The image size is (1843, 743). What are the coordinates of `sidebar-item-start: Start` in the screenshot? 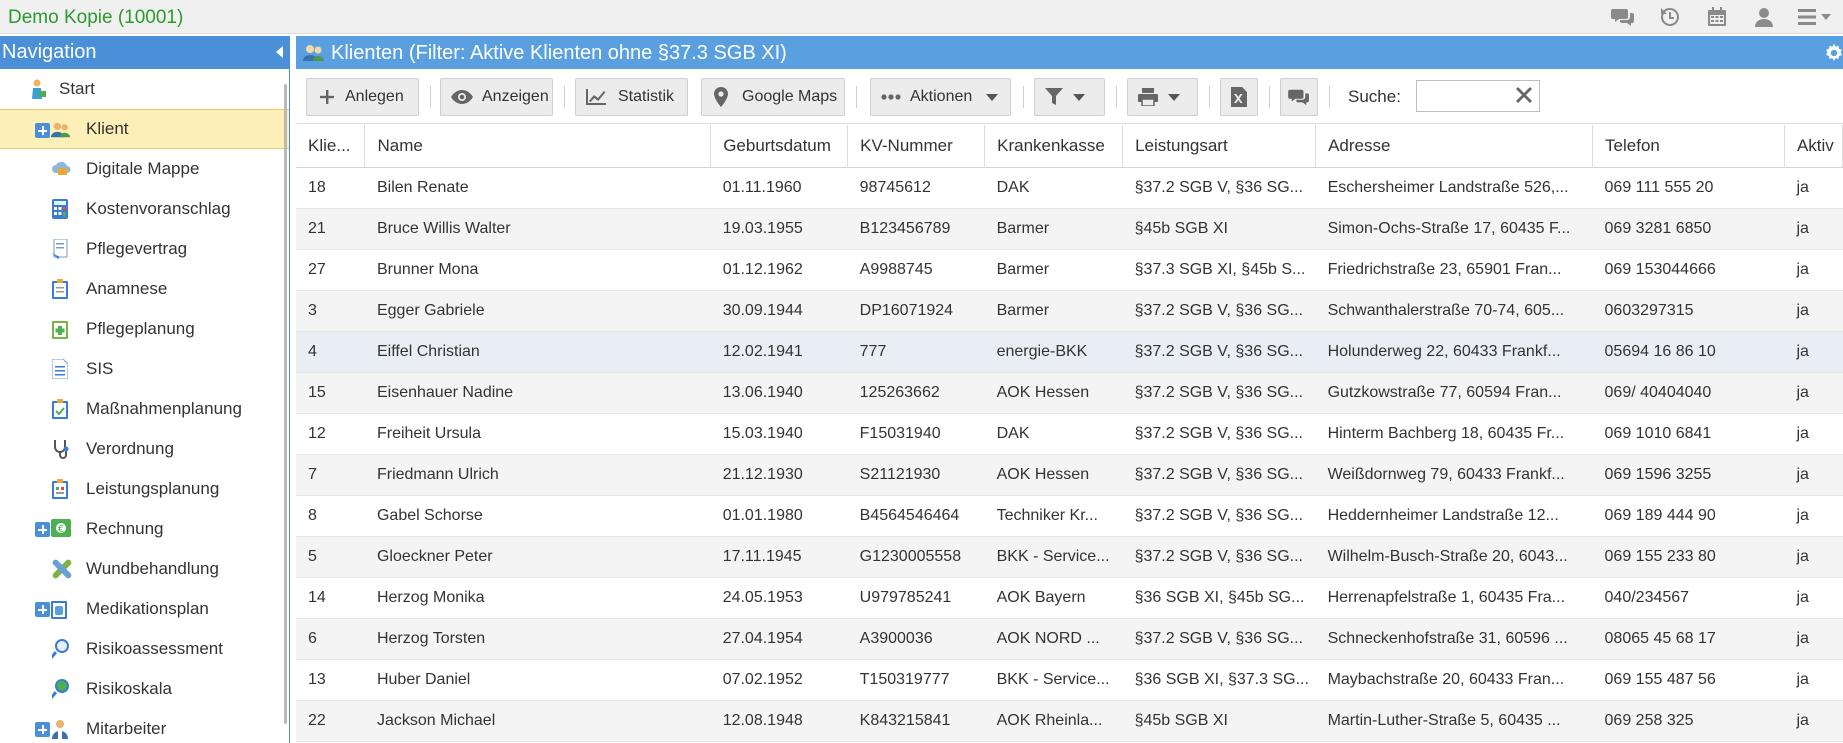 It's located at (144, 89).